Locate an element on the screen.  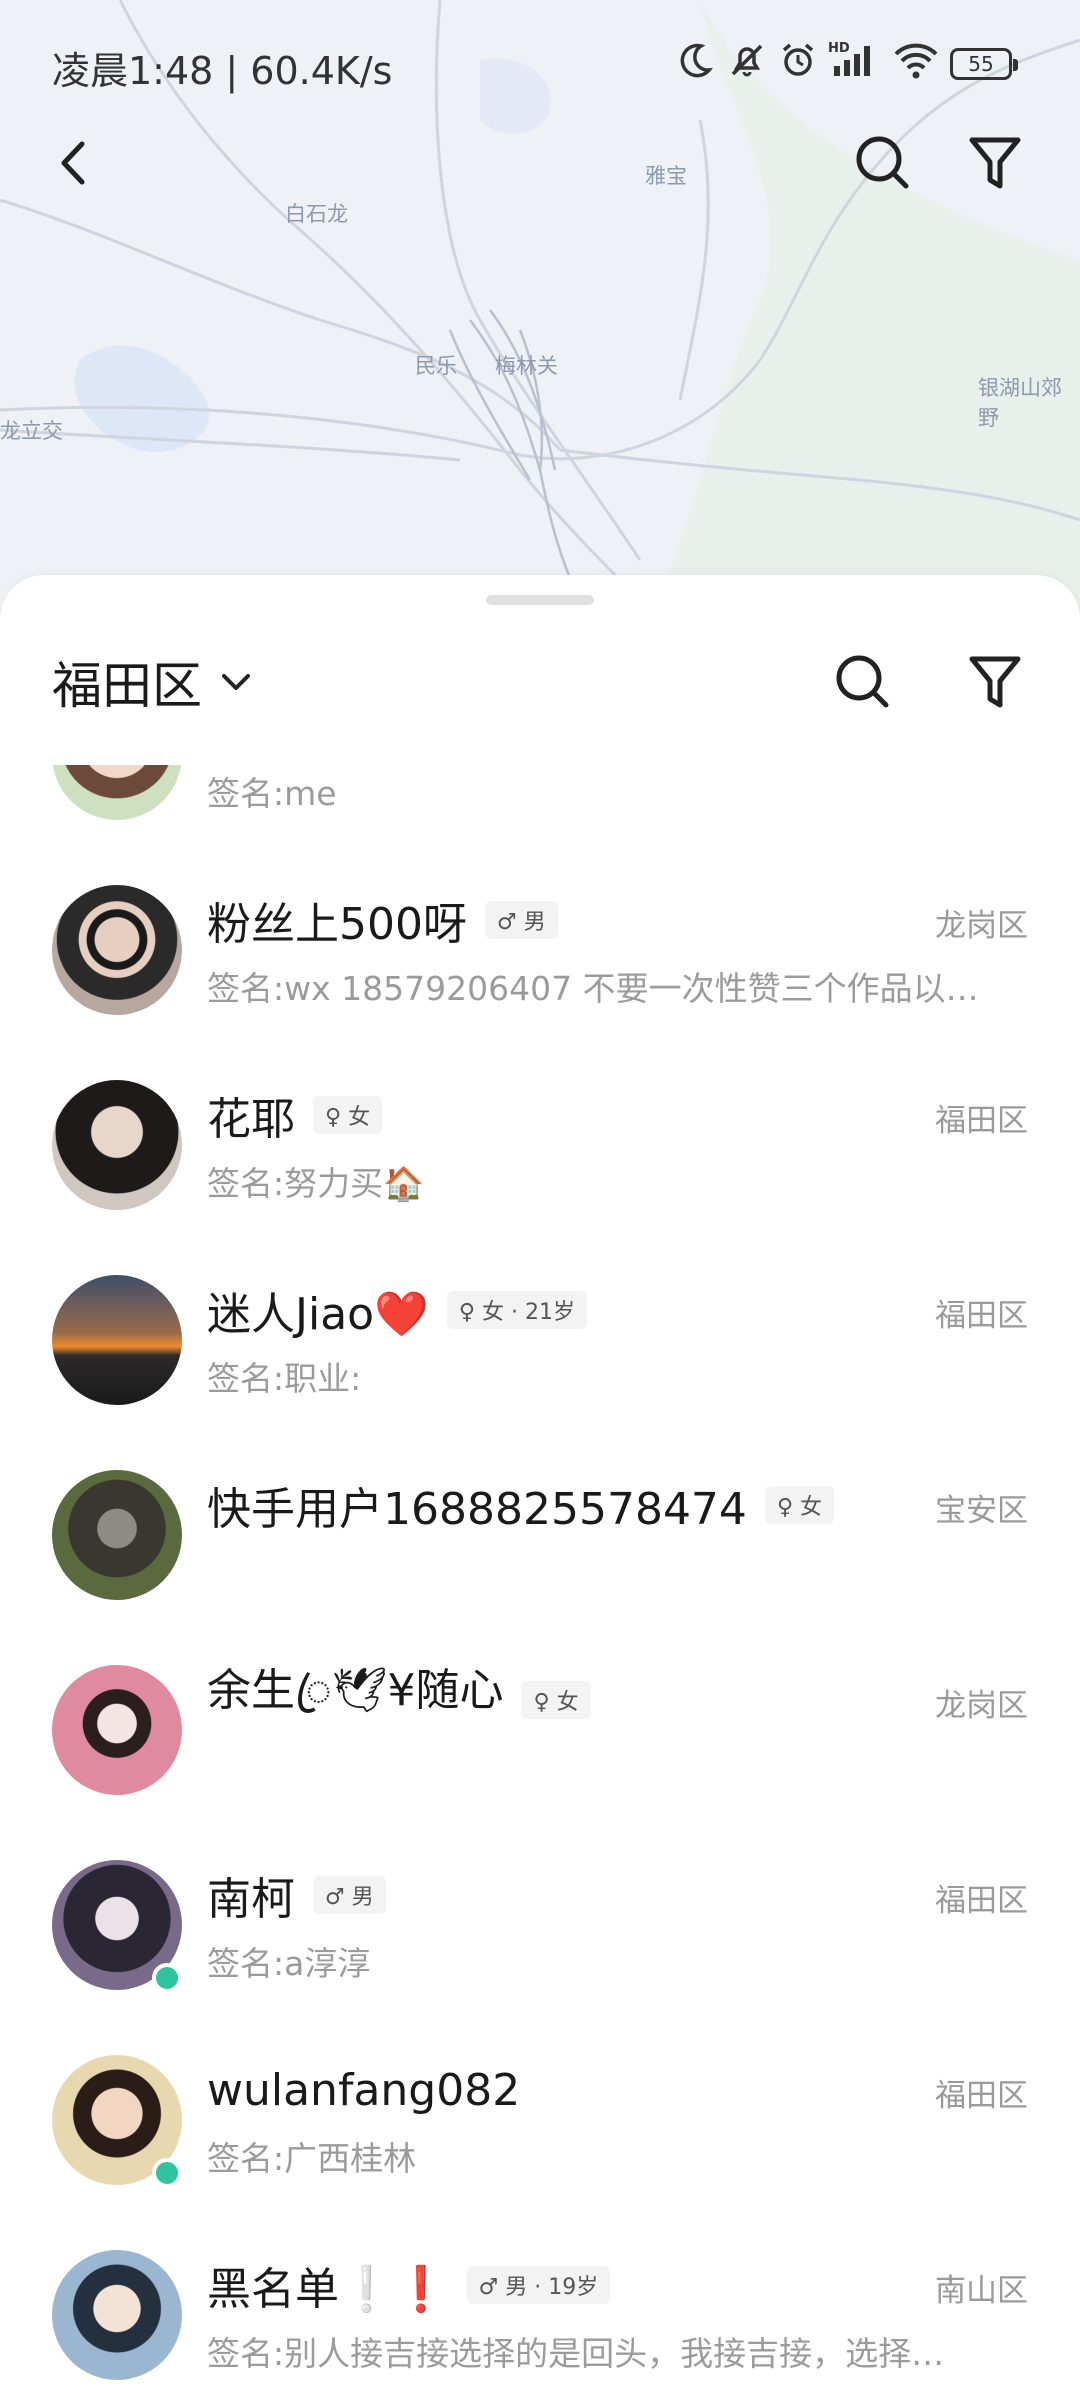
user-name: wulanfang082 is located at coordinates (364, 2090).